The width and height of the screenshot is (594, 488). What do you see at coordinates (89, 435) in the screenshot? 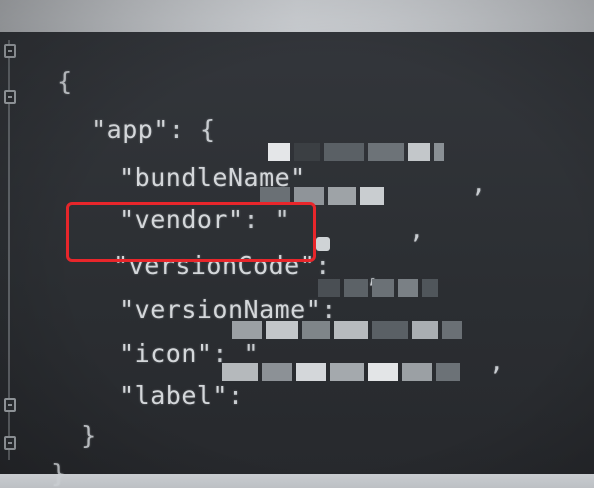
I see `inner-close-brace: }` at bounding box center [89, 435].